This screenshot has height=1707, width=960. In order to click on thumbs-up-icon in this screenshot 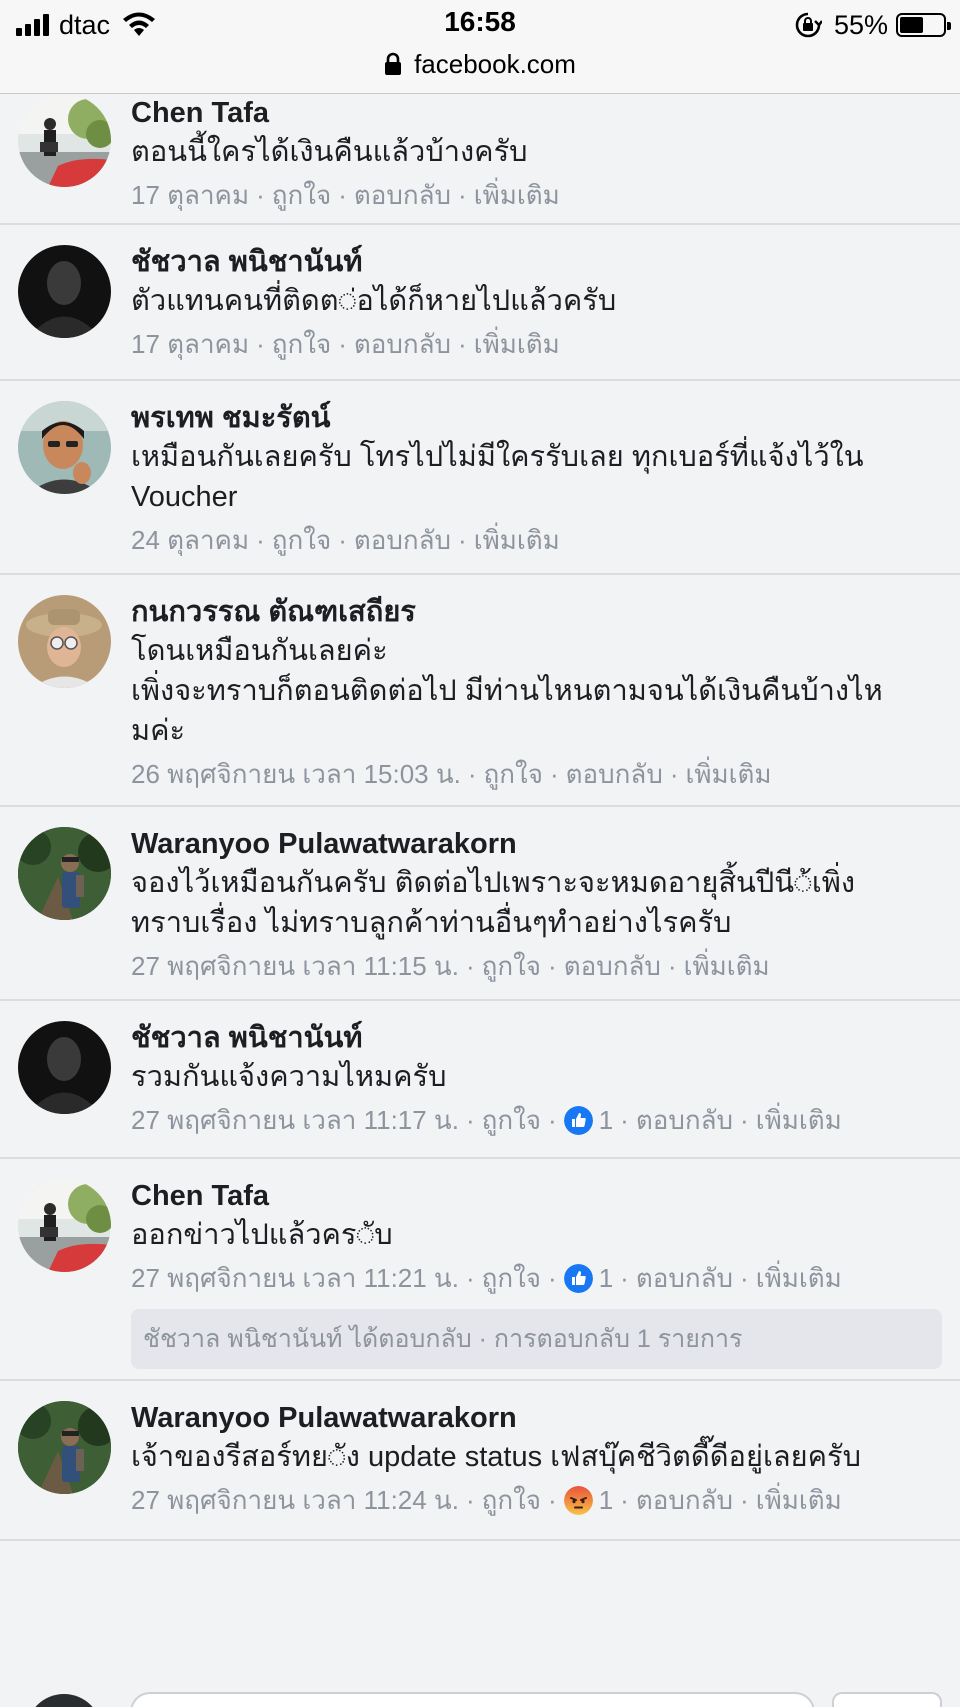, I will do `click(578, 1120)`.